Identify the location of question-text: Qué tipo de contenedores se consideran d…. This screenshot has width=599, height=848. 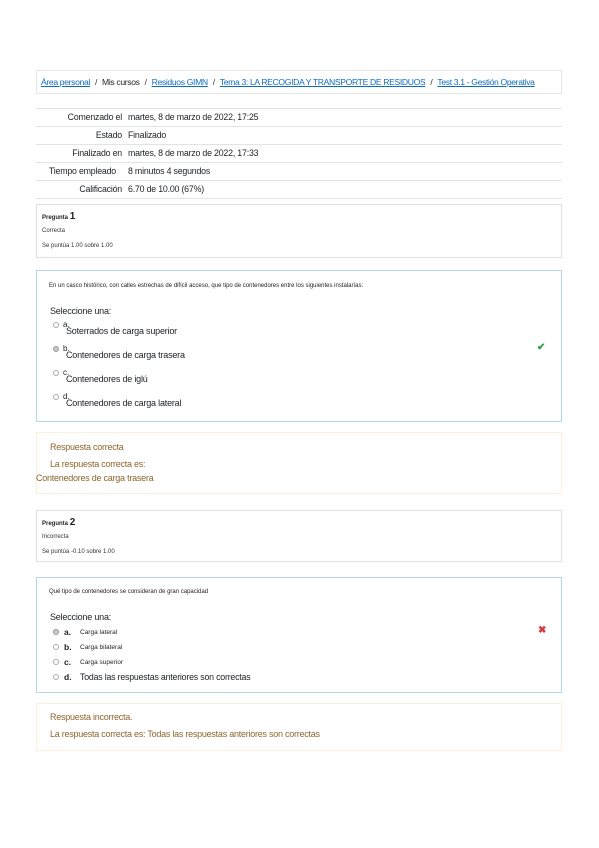
(129, 592).